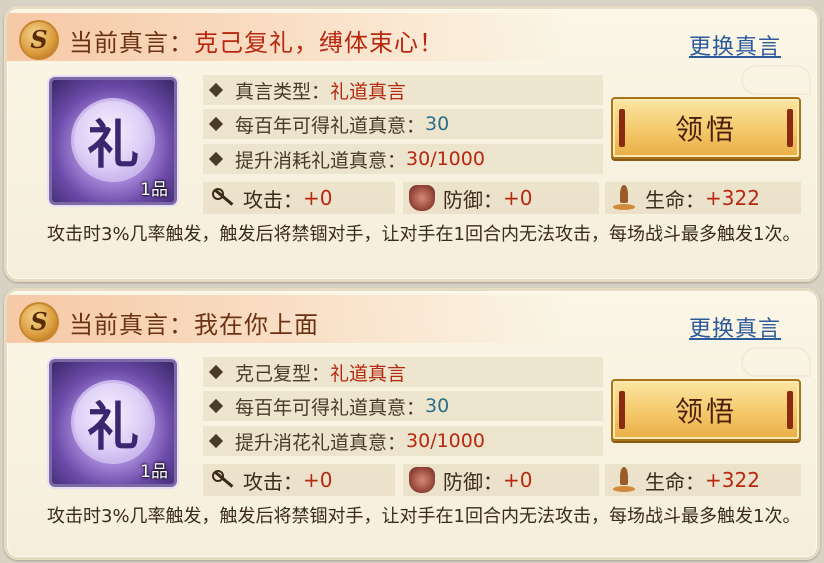  Describe the element at coordinates (283, 373) in the screenshot. I see `info-label: 克己复型：` at that location.